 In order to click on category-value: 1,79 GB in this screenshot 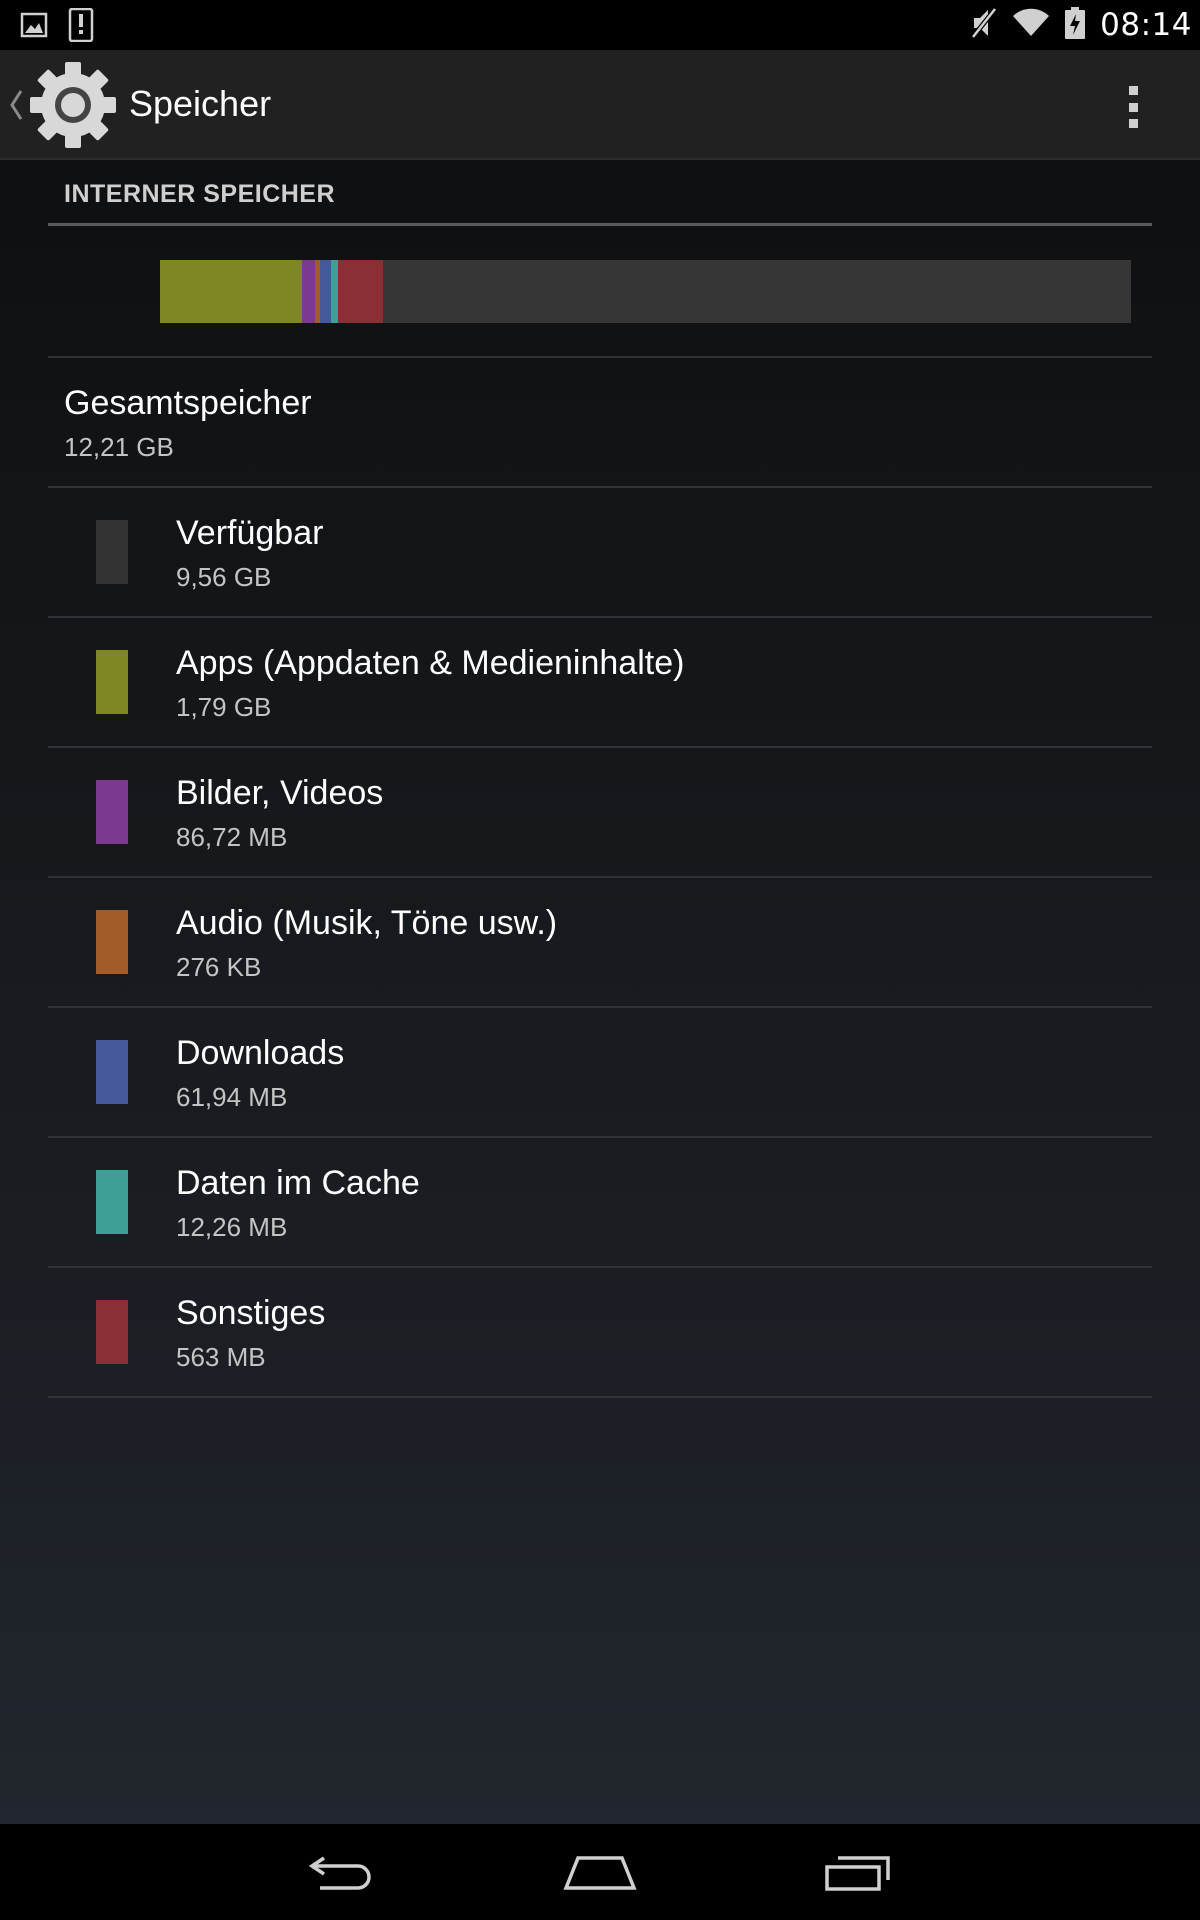, I will do `click(224, 707)`.